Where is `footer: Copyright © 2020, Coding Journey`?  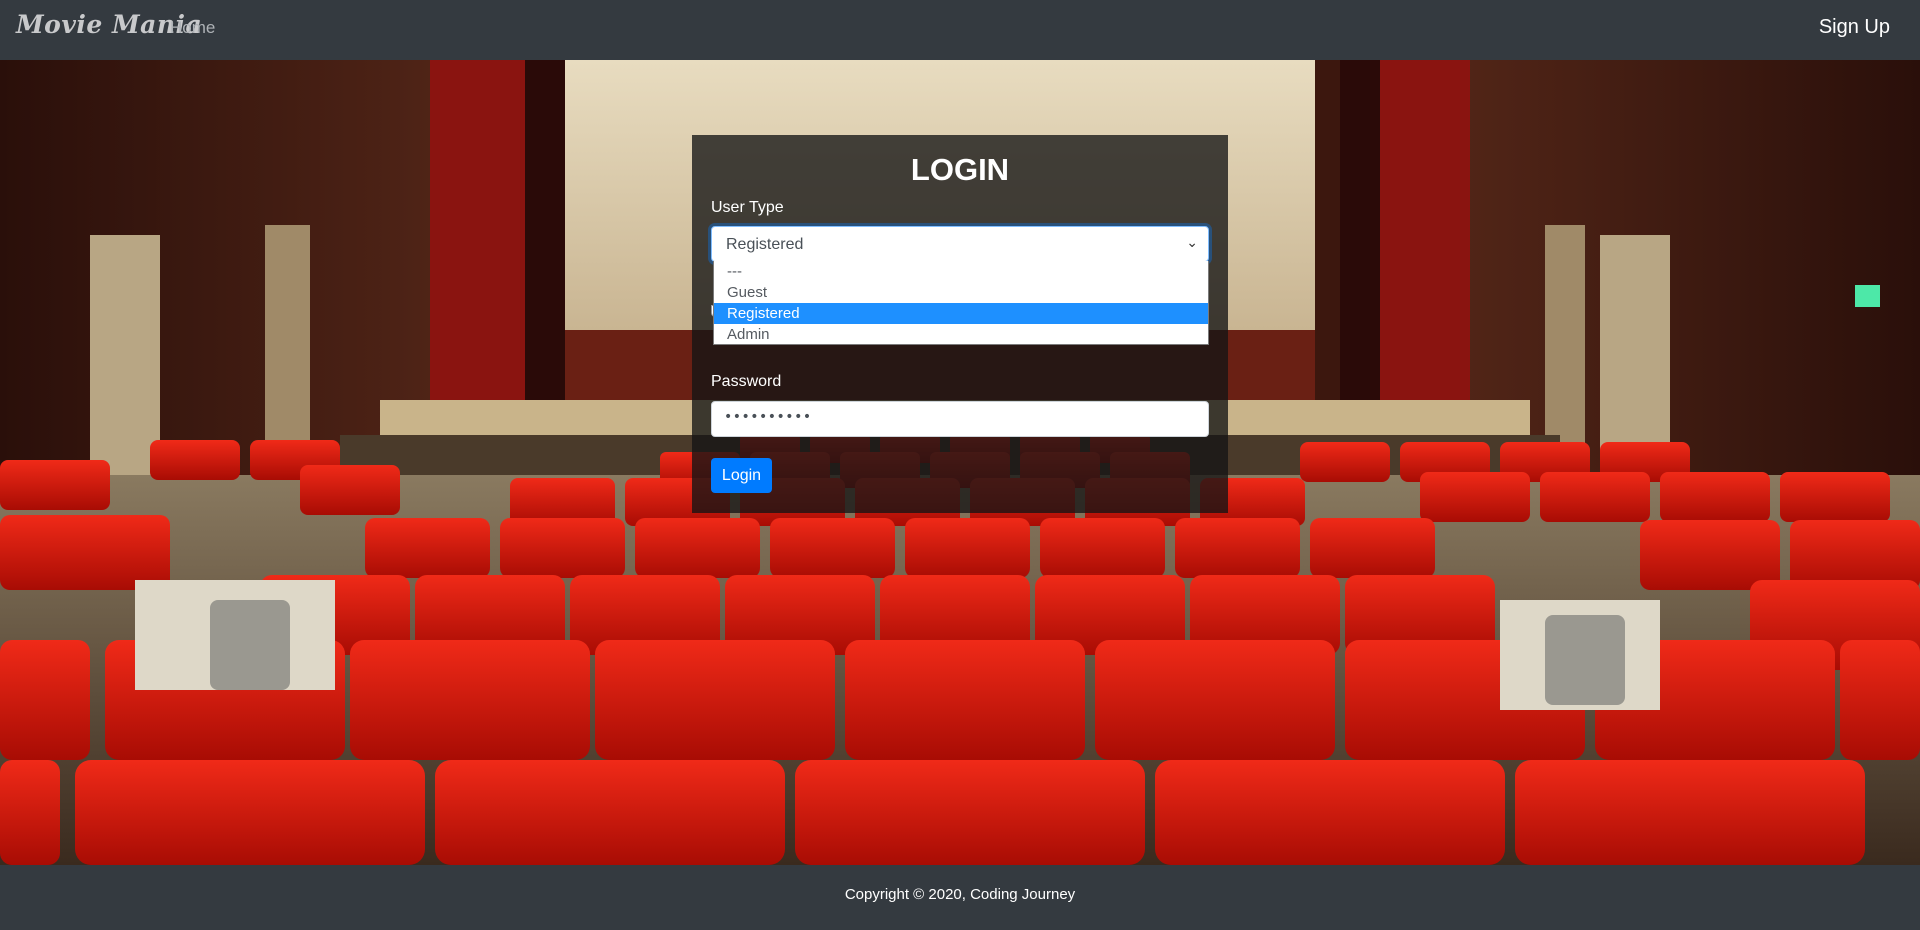
footer: Copyright © 2020, Coding Journey is located at coordinates (960, 897).